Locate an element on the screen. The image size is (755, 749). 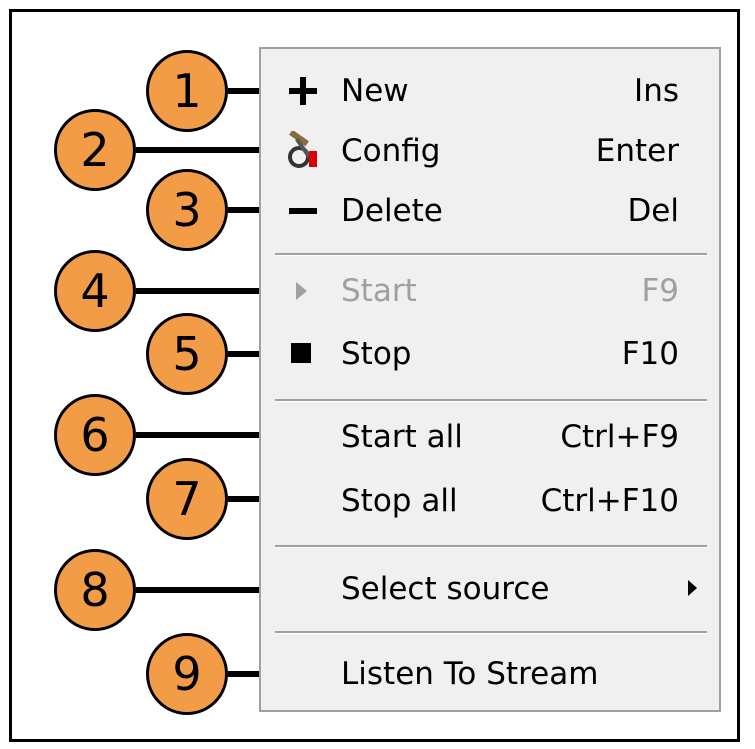
menu-item-shortcut: Ctrl+F9 is located at coordinates (619, 437).